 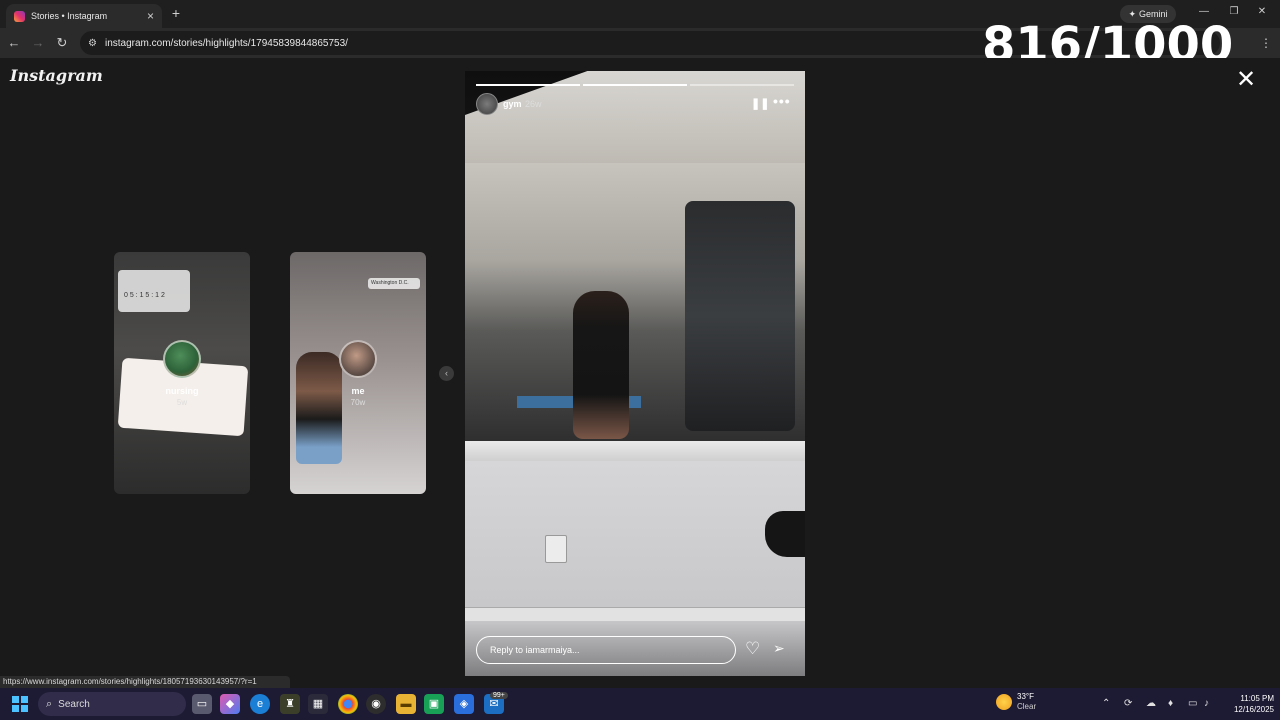 I want to click on notification-badge: 99+, so click(x=499, y=695).